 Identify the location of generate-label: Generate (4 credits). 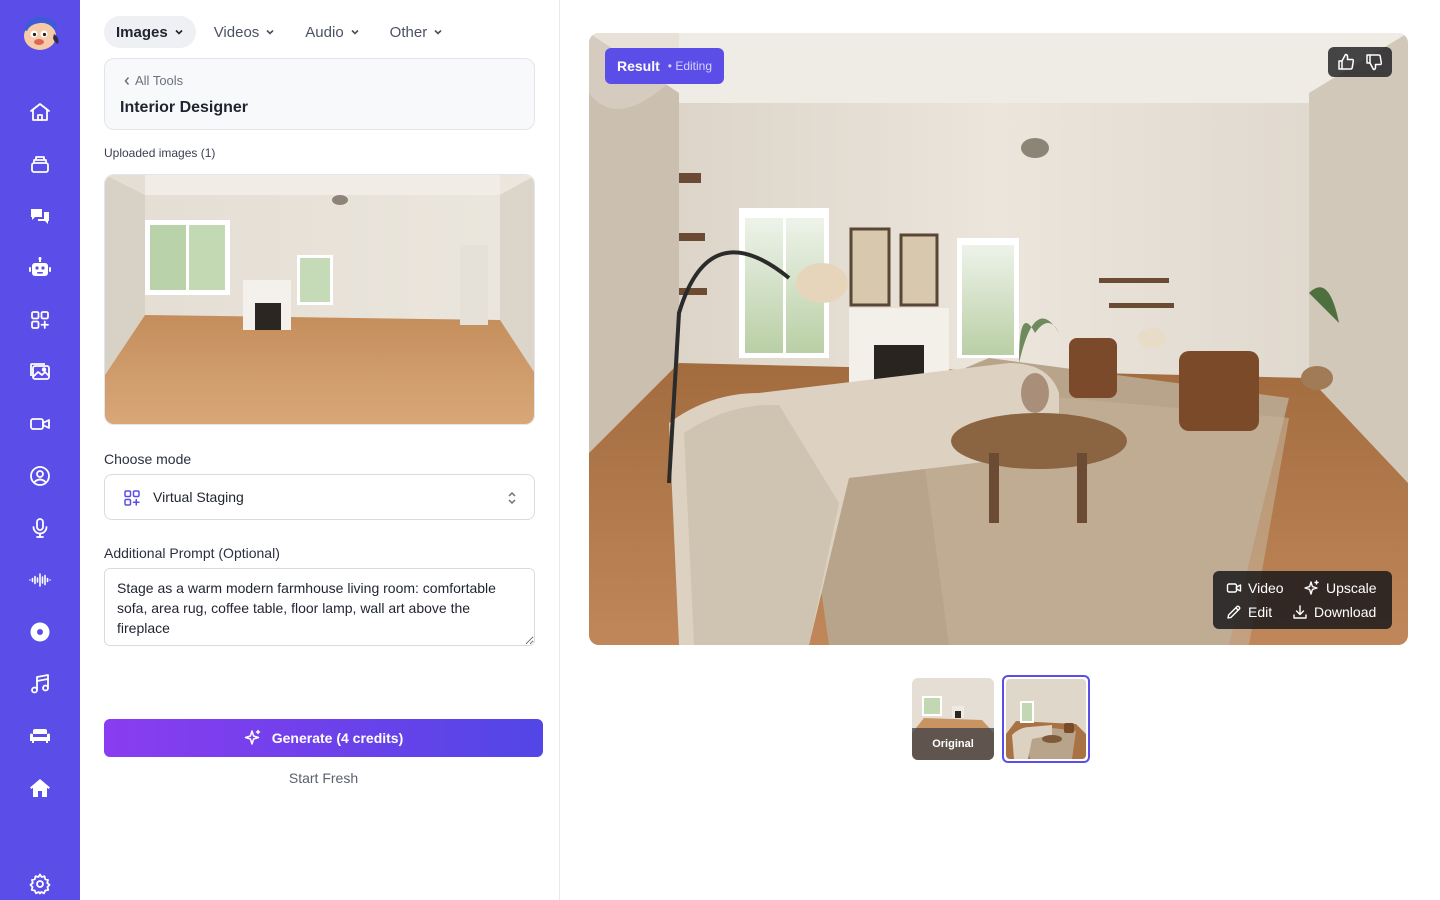
(337, 738).